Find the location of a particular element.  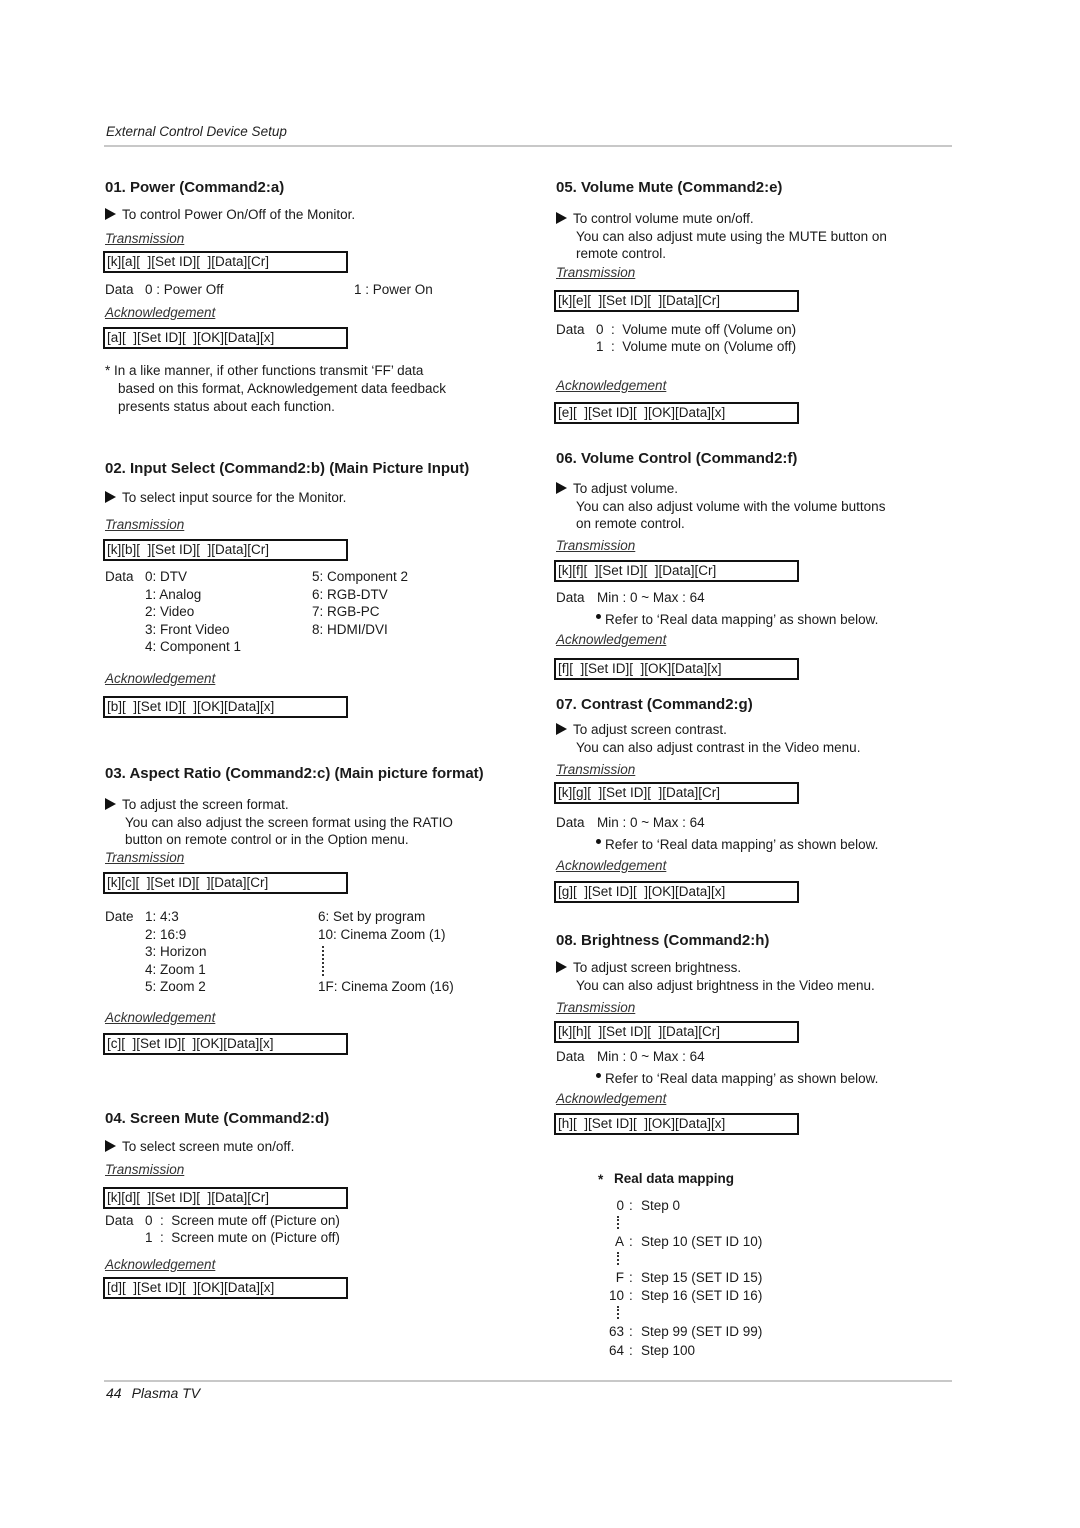

section-title: 07. Contrast (Command2:g) is located at coordinates (654, 704).